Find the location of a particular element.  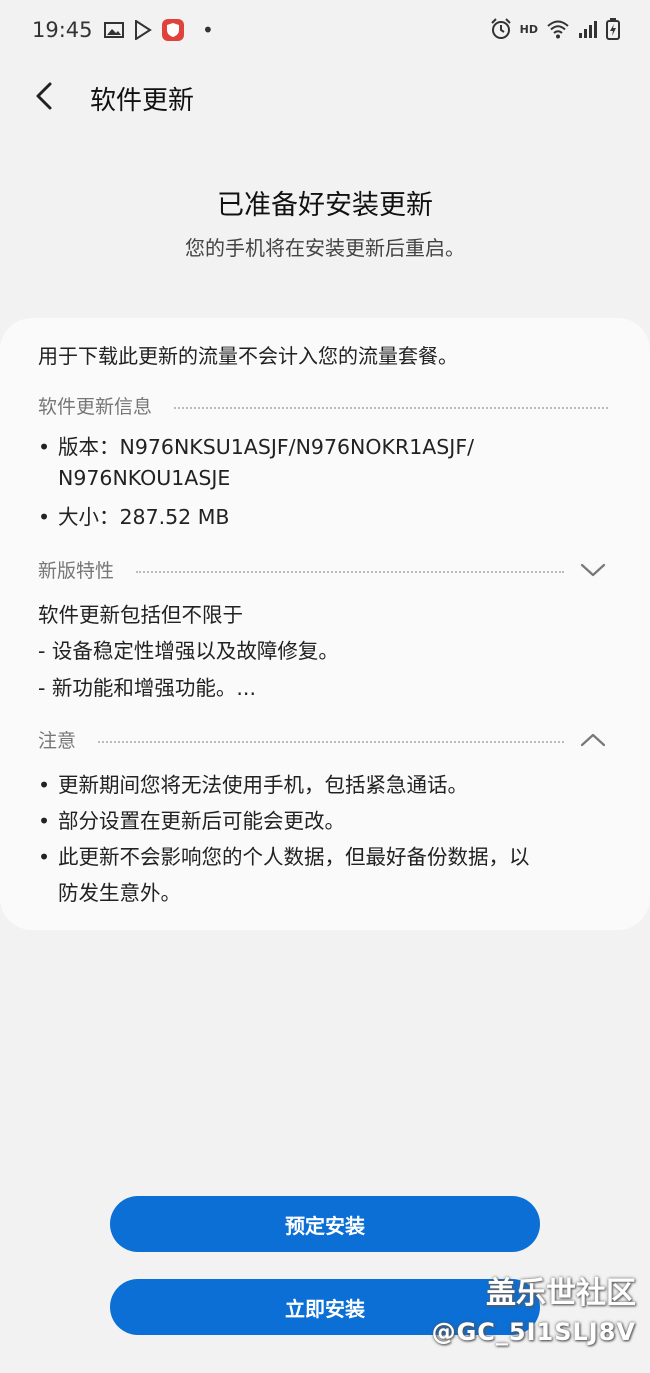

note-item-1: • 更新期间您将无法使用手机，包括紧急通话。 is located at coordinates (253, 783).